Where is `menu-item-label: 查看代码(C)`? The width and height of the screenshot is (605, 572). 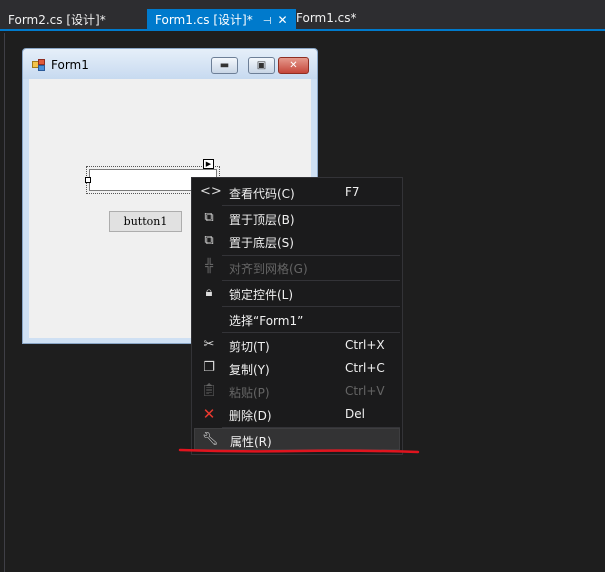 menu-item-label: 查看代码(C) is located at coordinates (262, 194).